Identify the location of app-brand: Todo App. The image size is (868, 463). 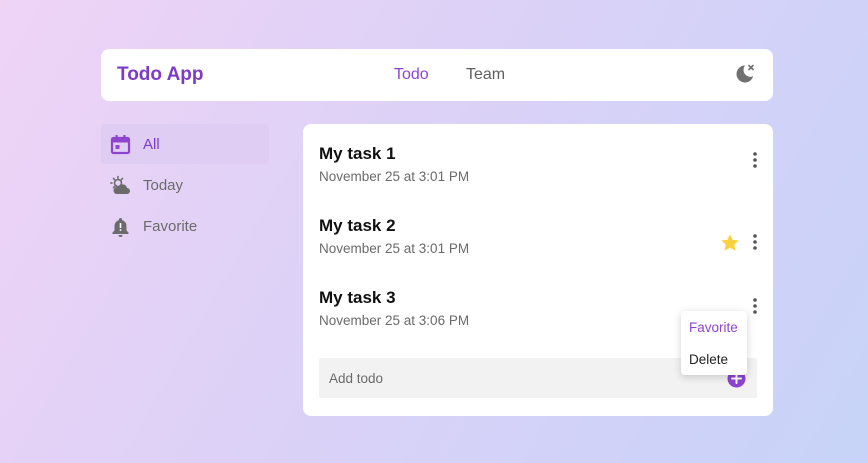
(160, 74).